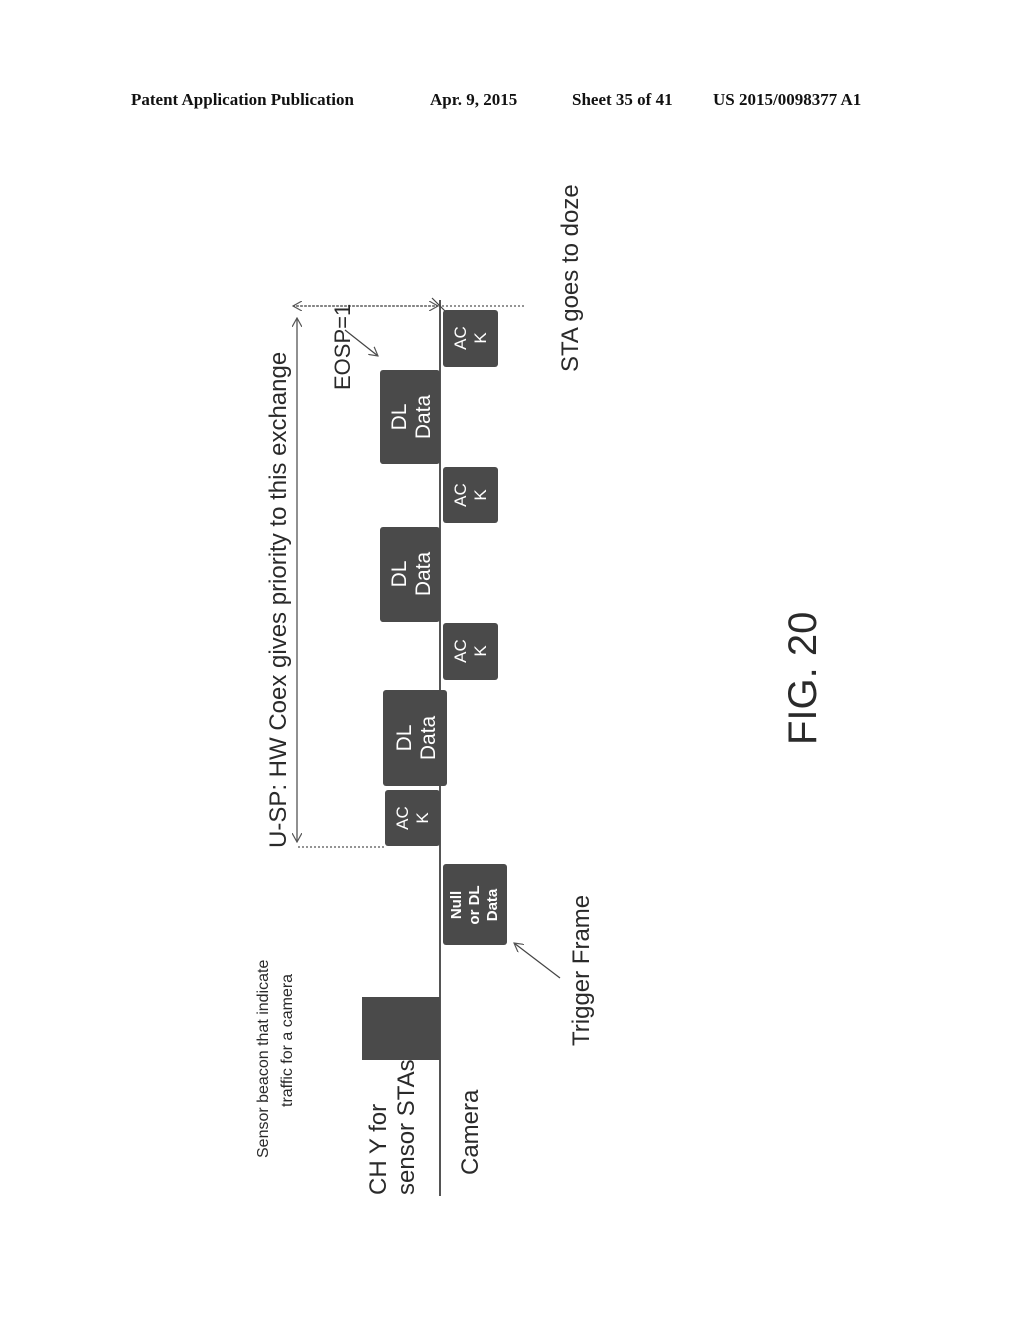  I want to click on ack-frame-3: AC K, so click(470, 495).